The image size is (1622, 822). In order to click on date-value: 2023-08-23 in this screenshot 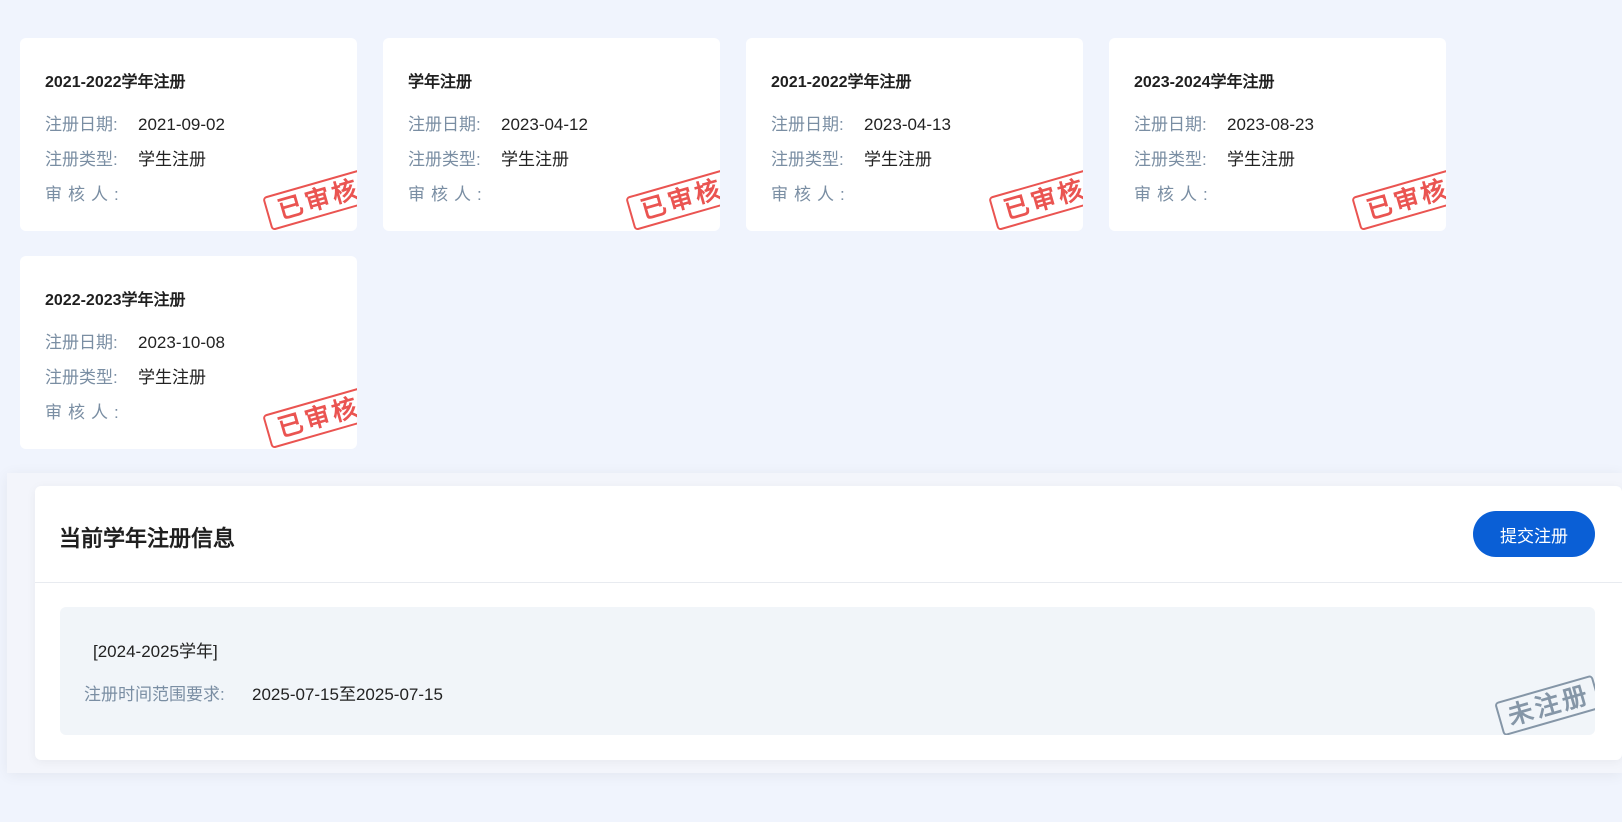, I will do `click(1270, 124)`.